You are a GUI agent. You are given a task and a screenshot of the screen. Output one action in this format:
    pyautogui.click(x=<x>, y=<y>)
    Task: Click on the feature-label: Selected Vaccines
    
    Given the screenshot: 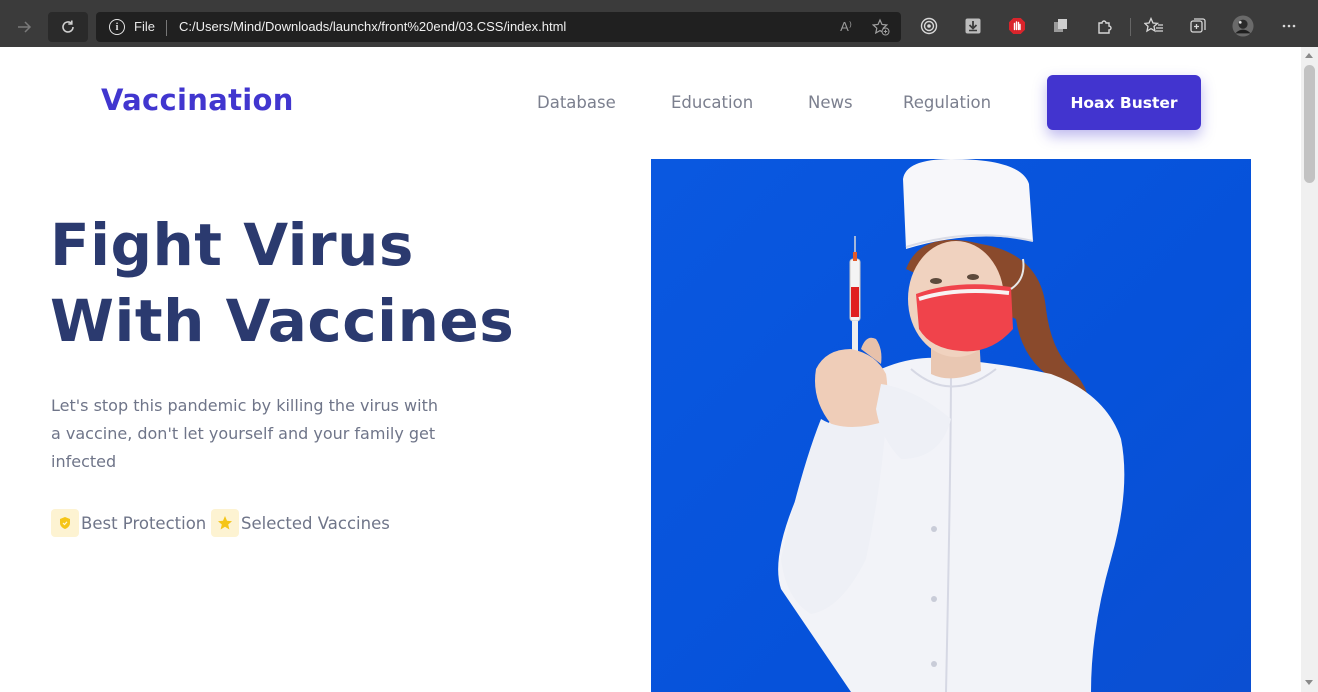 What is the action you would take?
    pyautogui.click(x=315, y=523)
    